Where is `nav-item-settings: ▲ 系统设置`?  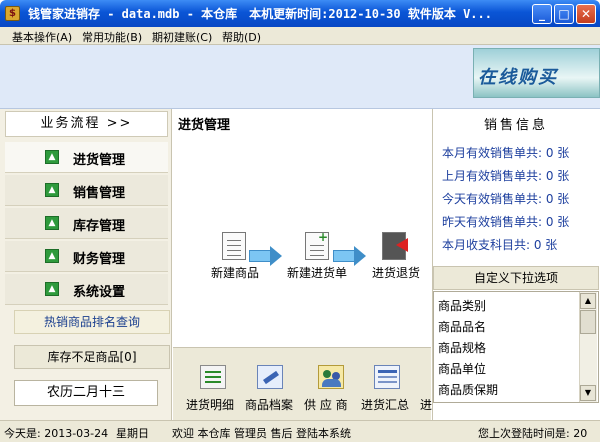
nav-item-settings: ▲ 系统设置 is located at coordinates (86, 289).